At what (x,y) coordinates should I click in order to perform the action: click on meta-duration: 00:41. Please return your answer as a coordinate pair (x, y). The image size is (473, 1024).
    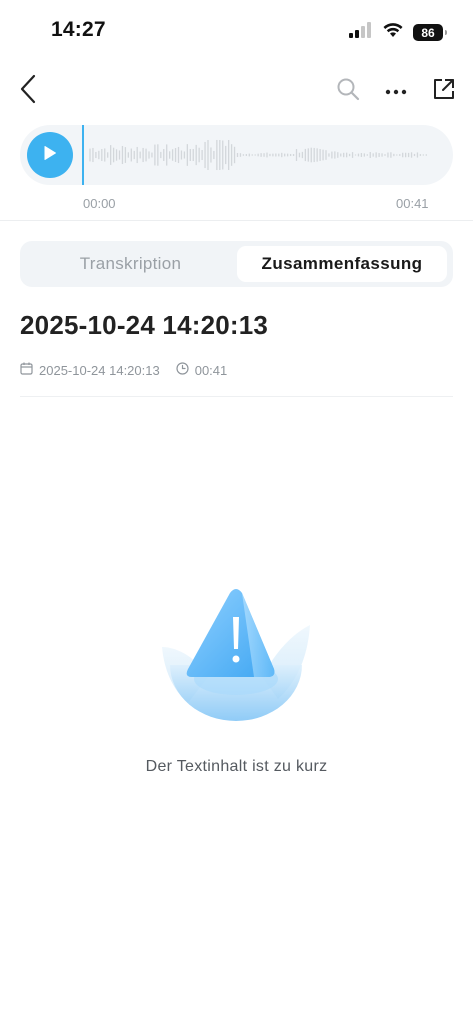
    Looking at the image, I should click on (202, 370).